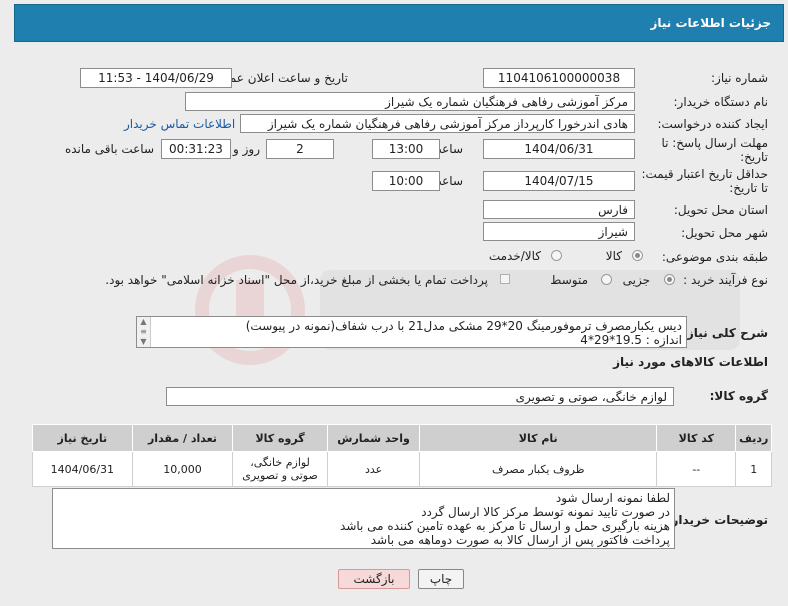 Image resolution: width=788 pixels, height=606 pixels. I want to click on cell-row: 1, so click(753, 469).